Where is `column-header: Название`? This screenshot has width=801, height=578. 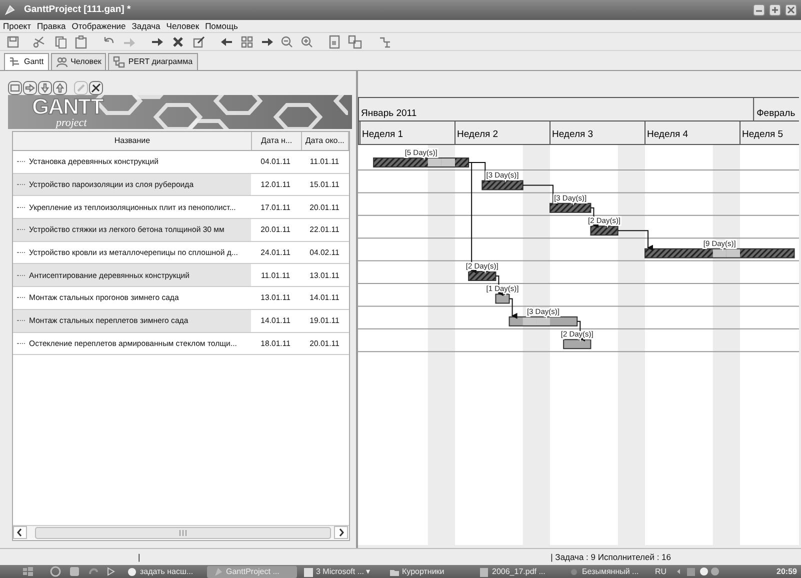
column-header: Название is located at coordinates (132, 141).